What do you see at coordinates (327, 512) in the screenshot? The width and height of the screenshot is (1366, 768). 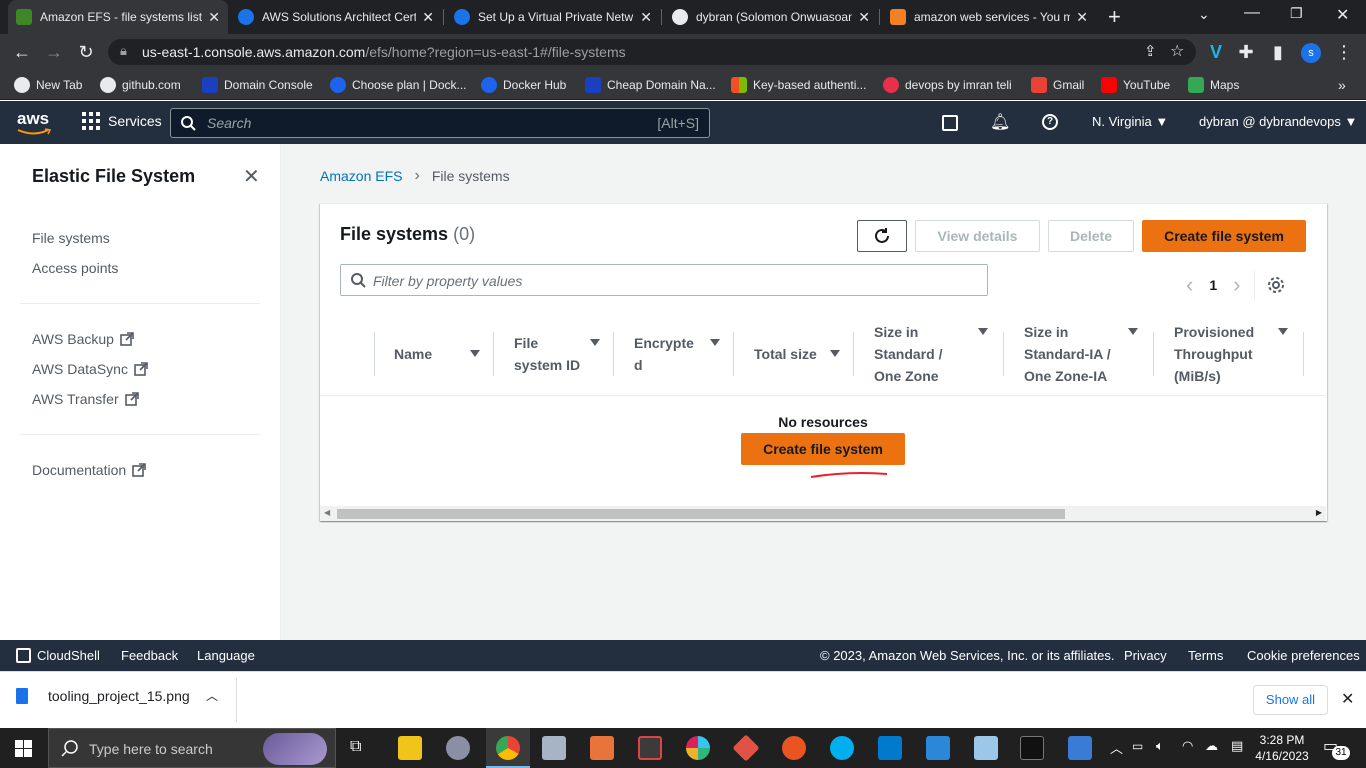 I see `scroll-left-icon: ◀` at bounding box center [327, 512].